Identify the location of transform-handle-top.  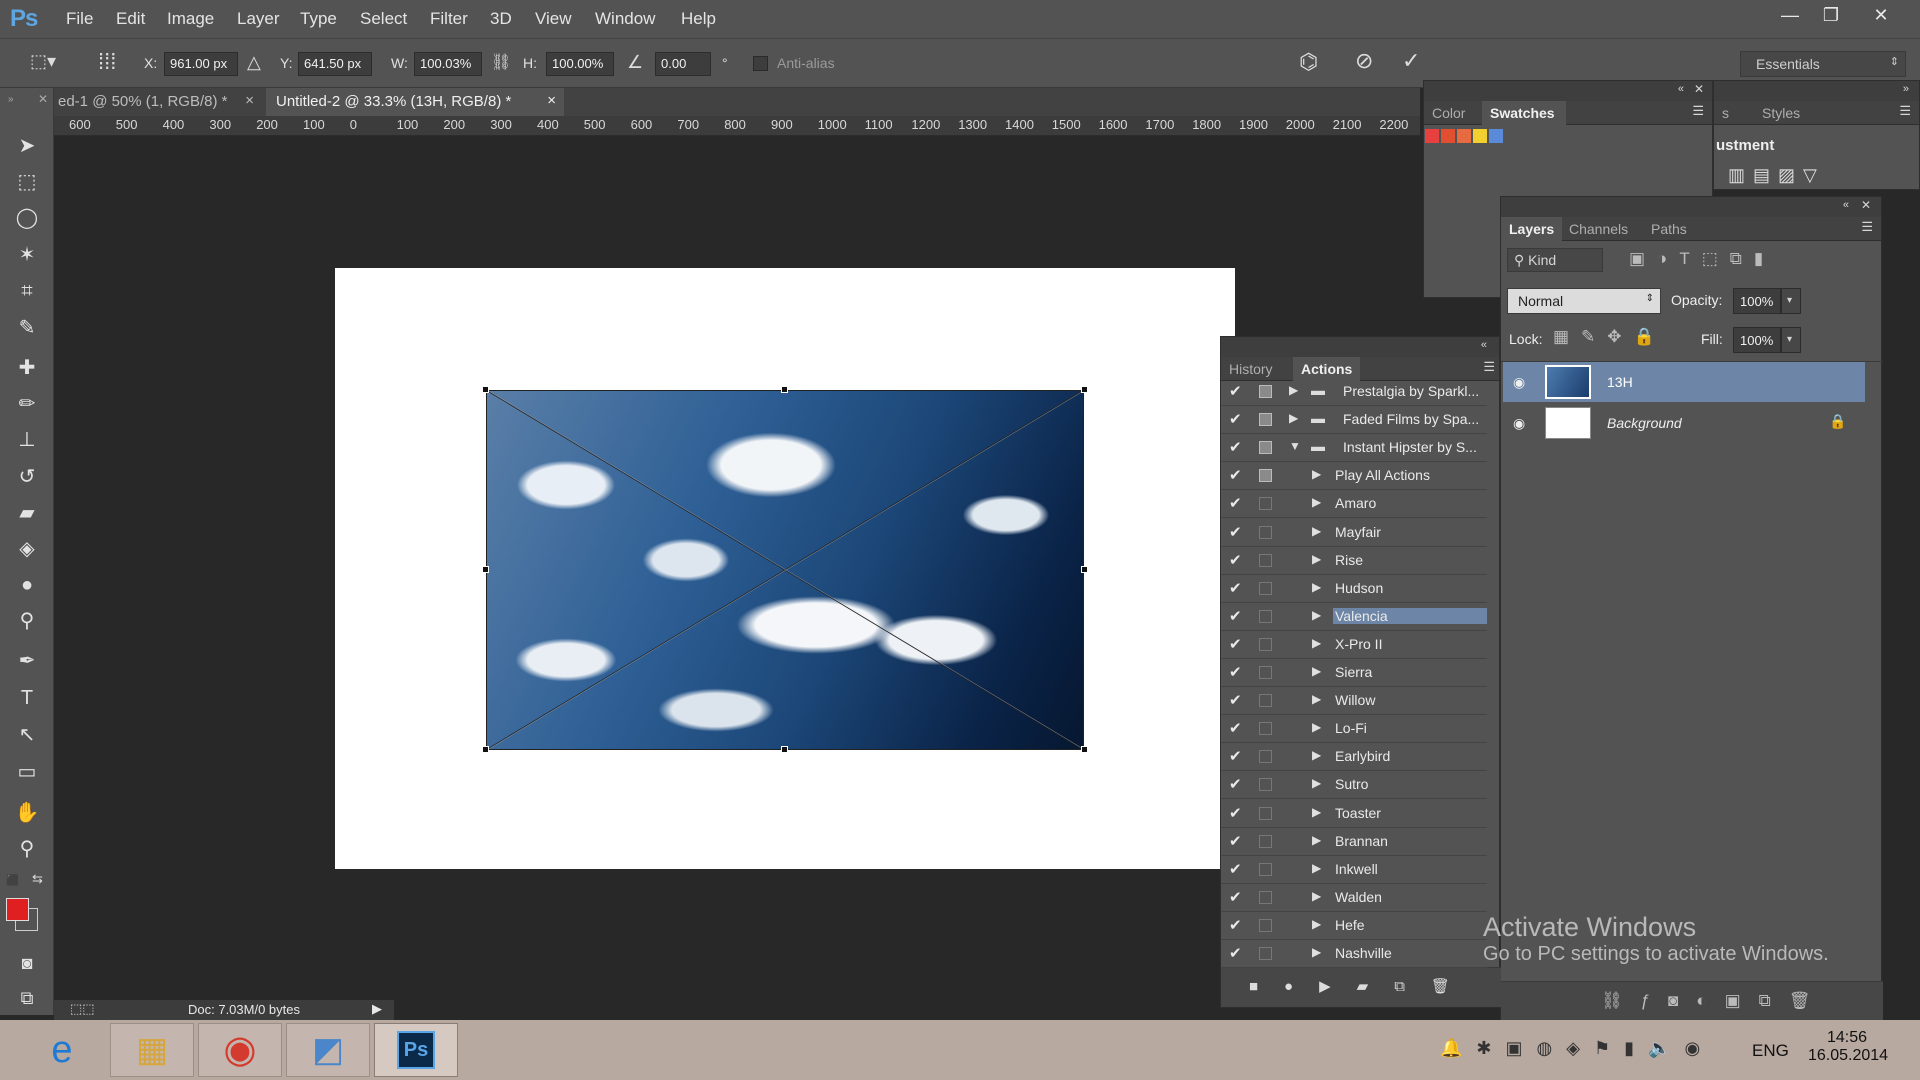
(784, 389).